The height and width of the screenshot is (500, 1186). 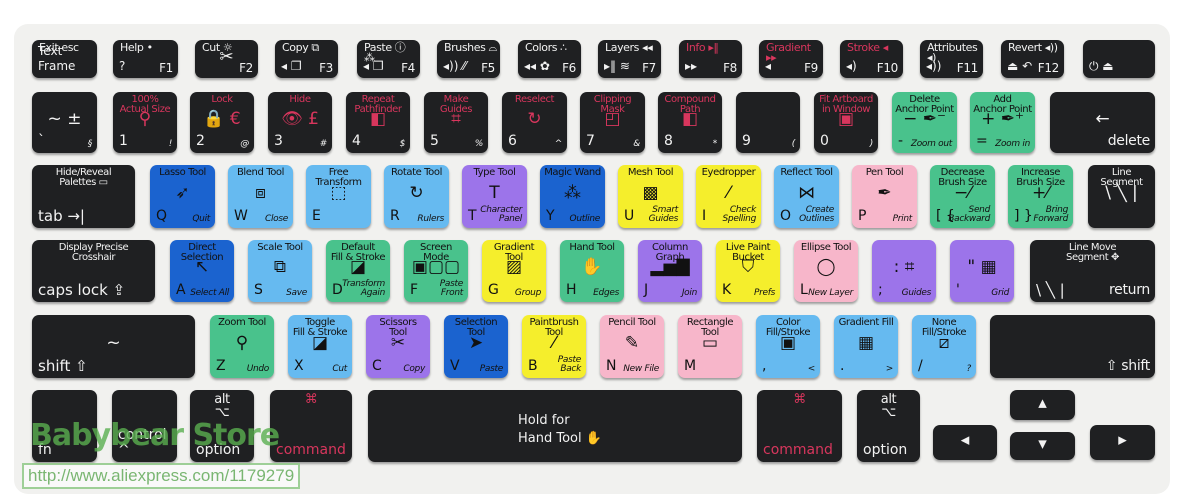 I want to click on key-r5-10: ▸, so click(x=1122, y=442).